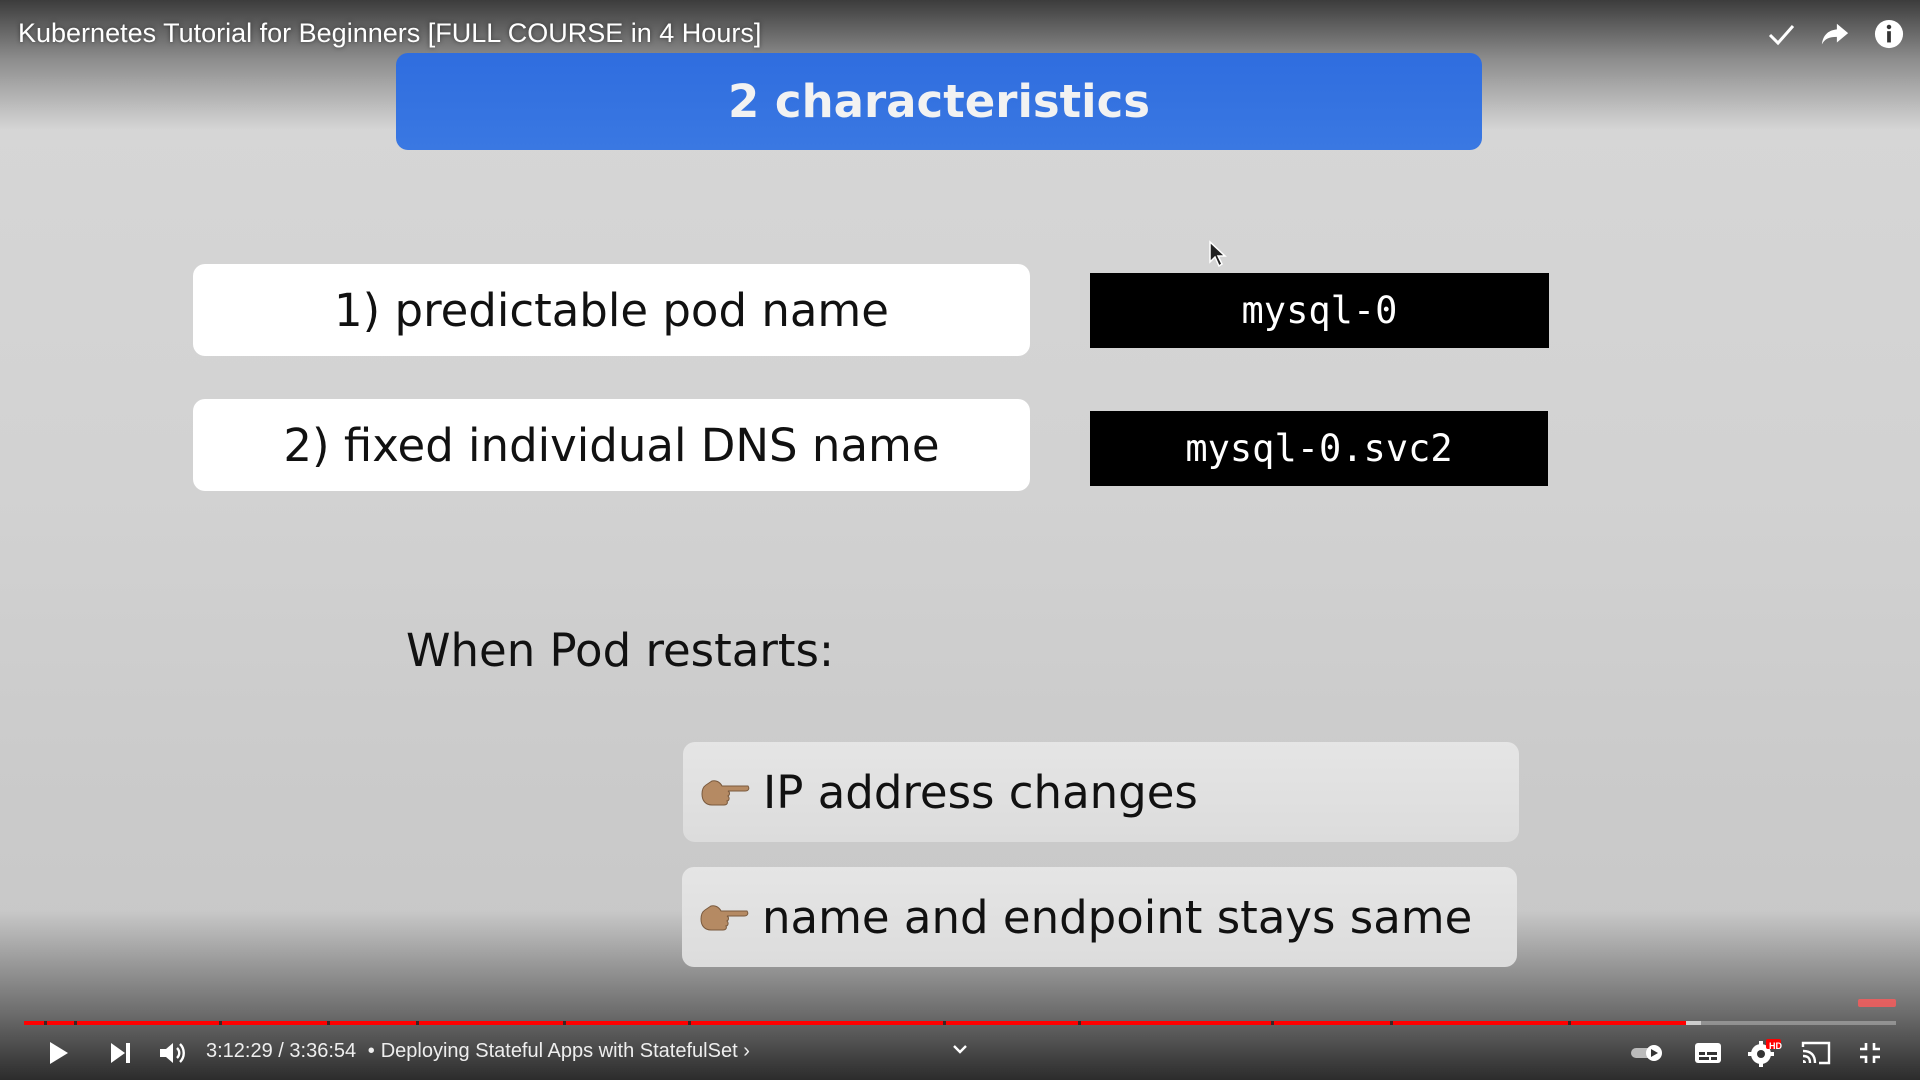 Image resolution: width=1920 pixels, height=1080 pixels. I want to click on slide-header: 2 characteristics, so click(939, 101).